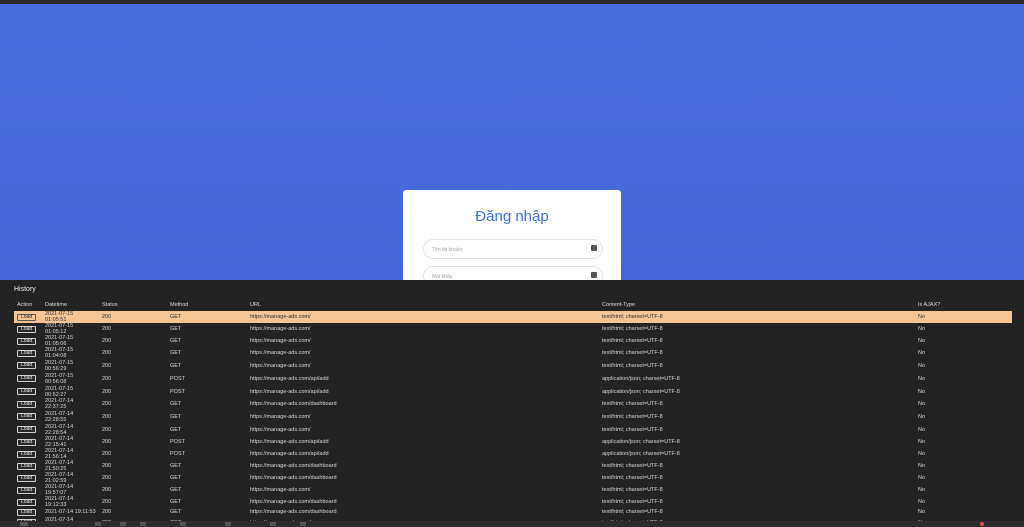 The height and width of the screenshot is (527, 1024). I want to click on cell-content-type: application/json; charset=UTF-8, so click(641, 442).